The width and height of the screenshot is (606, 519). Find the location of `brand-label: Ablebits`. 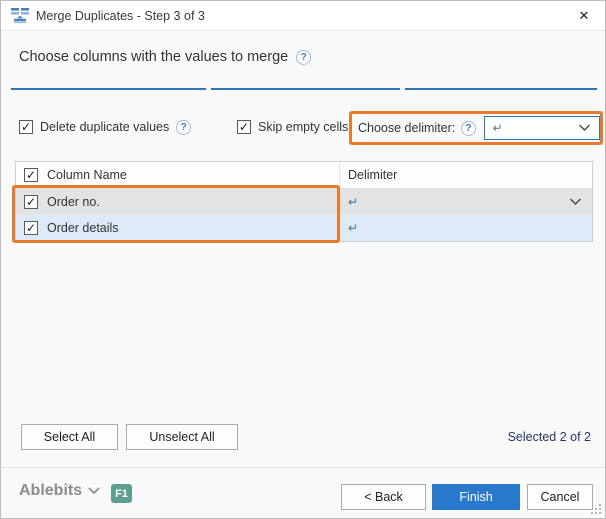

brand-label: Ablebits is located at coordinates (51, 490).